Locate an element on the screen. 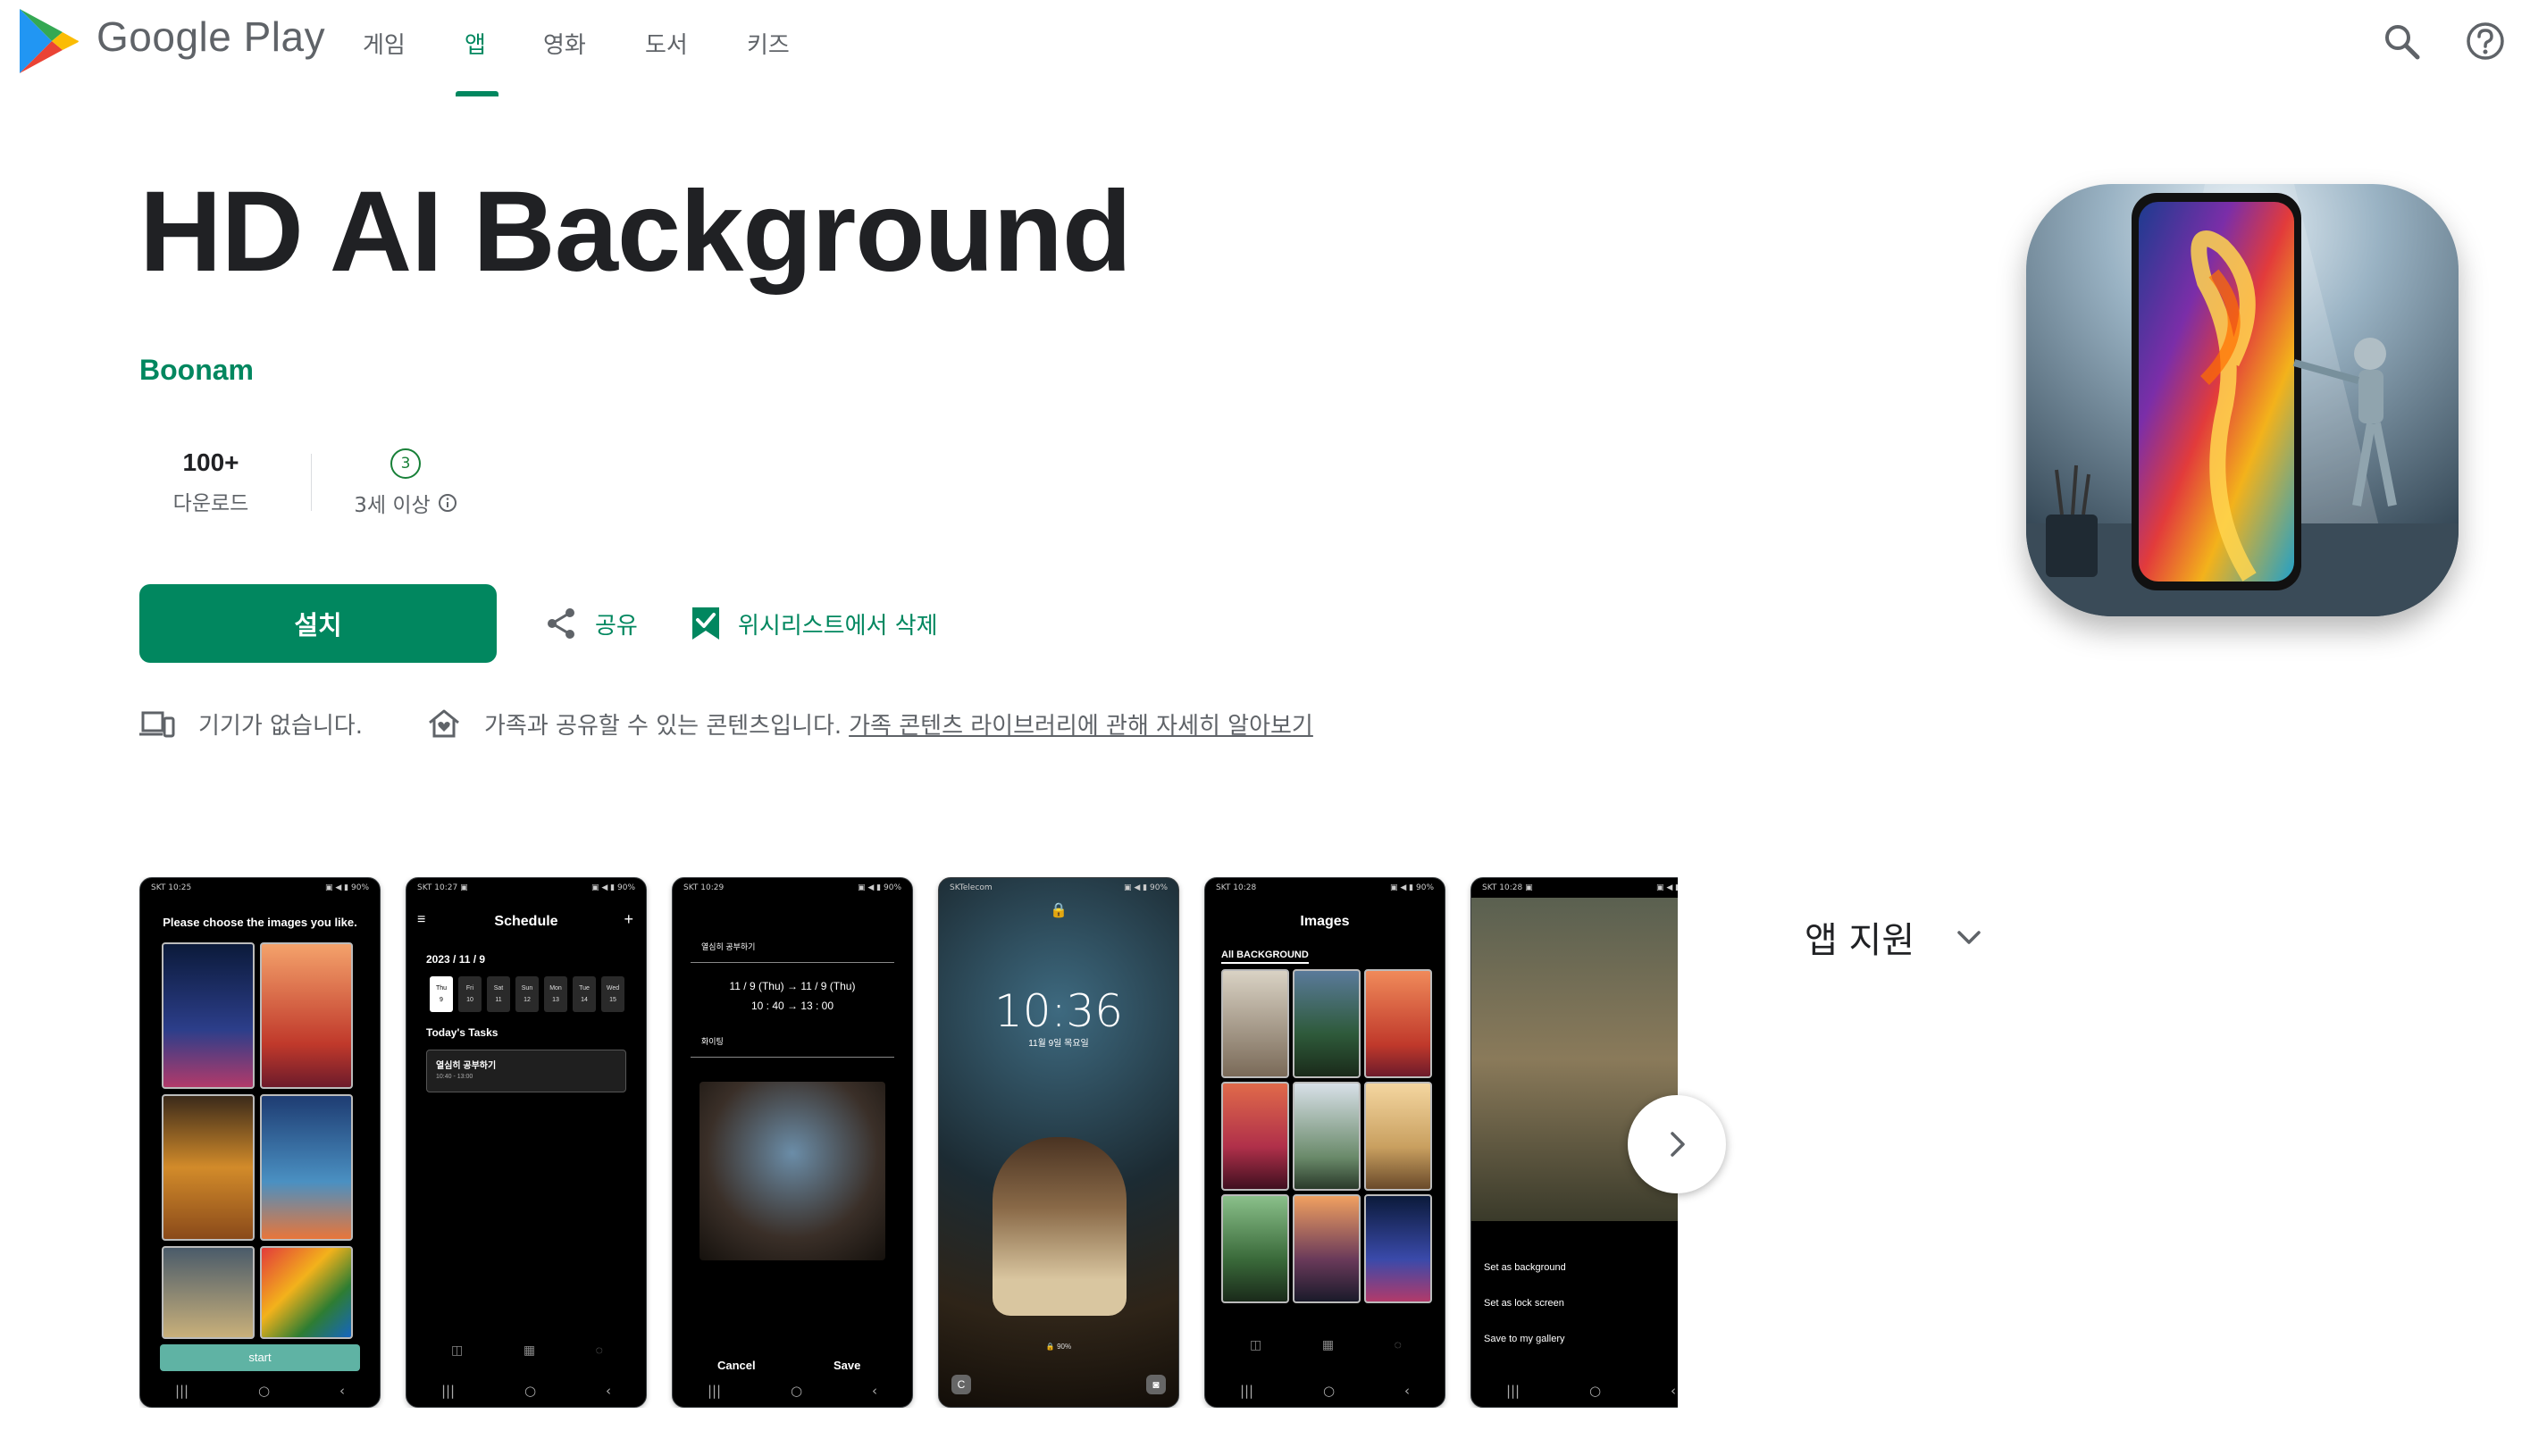 The width and height of the screenshot is (2530, 1456). devices-icon is located at coordinates (157, 724).